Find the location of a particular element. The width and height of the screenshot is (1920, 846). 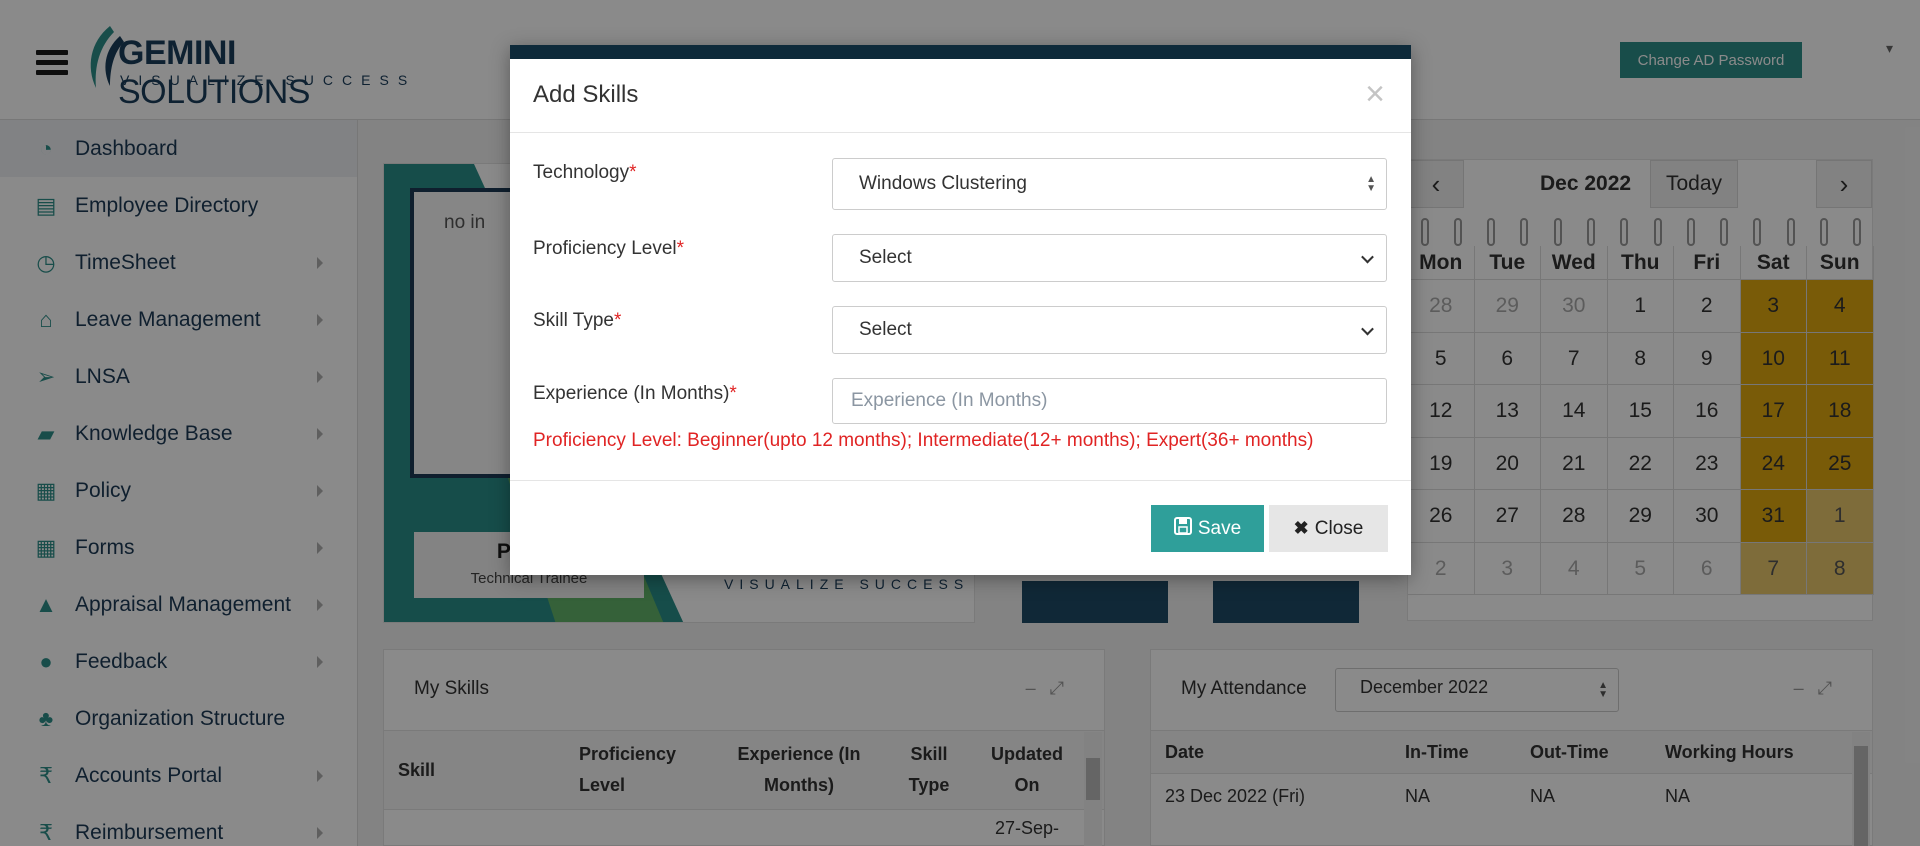

skill-type-value: Select is located at coordinates (885, 329).